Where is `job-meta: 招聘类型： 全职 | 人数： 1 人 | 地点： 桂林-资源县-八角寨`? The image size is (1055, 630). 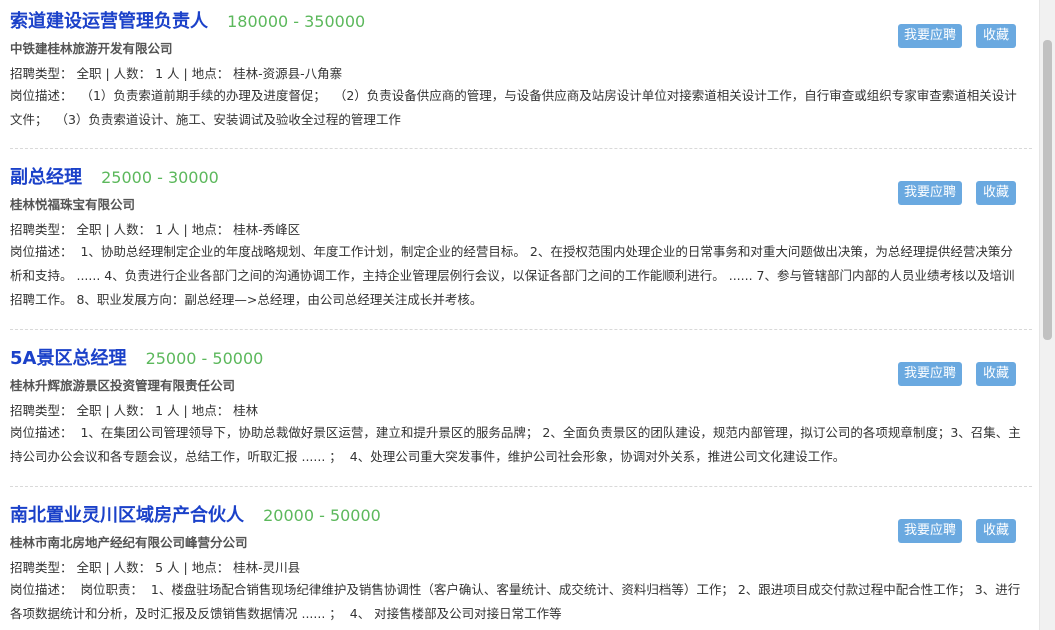 job-meta: 招聘类型： 全职 | 人数： 1 人 | 地点： 桂林-资源县-八角寨 is located at coordinates (176, 73).